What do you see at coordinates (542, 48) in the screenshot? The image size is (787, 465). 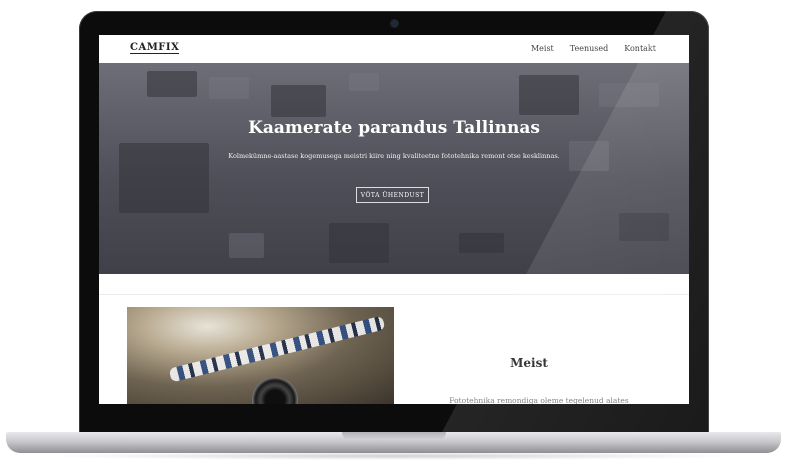 I see `nav-link-meist: Meist` at bounding box center [542, 48].